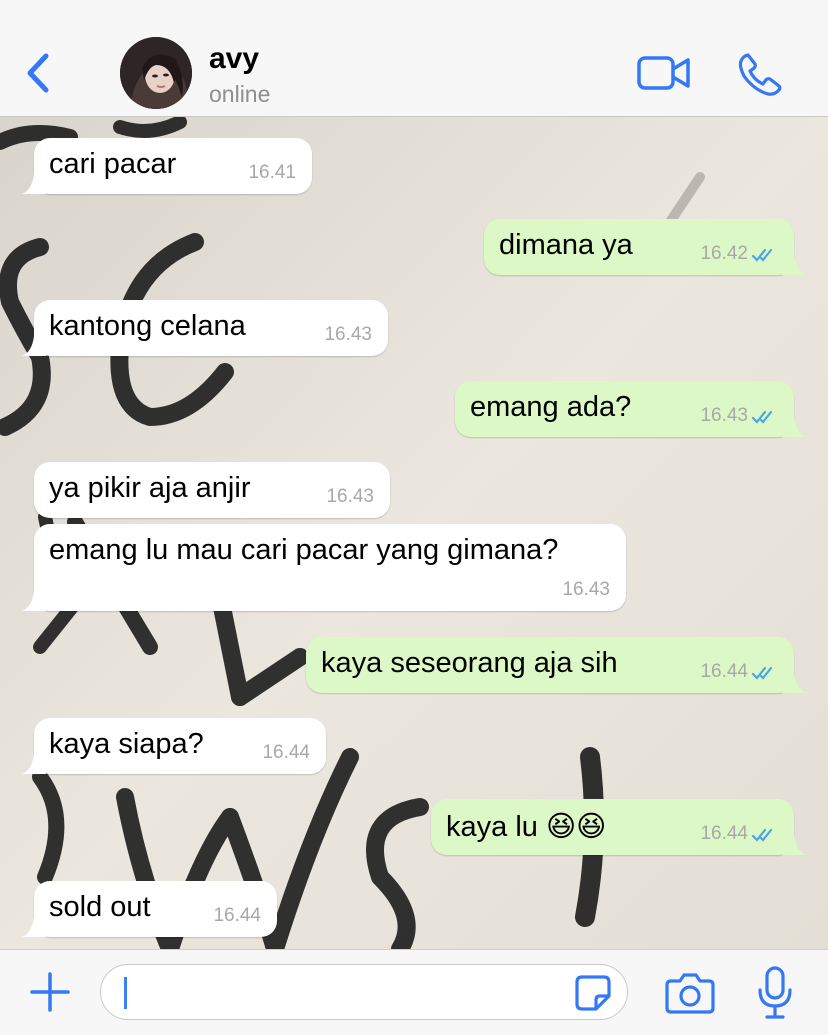 Image resolution: width=828 pixels, height=1035 pixels. I want to click on back-chevron-icon, so click(39, 73).